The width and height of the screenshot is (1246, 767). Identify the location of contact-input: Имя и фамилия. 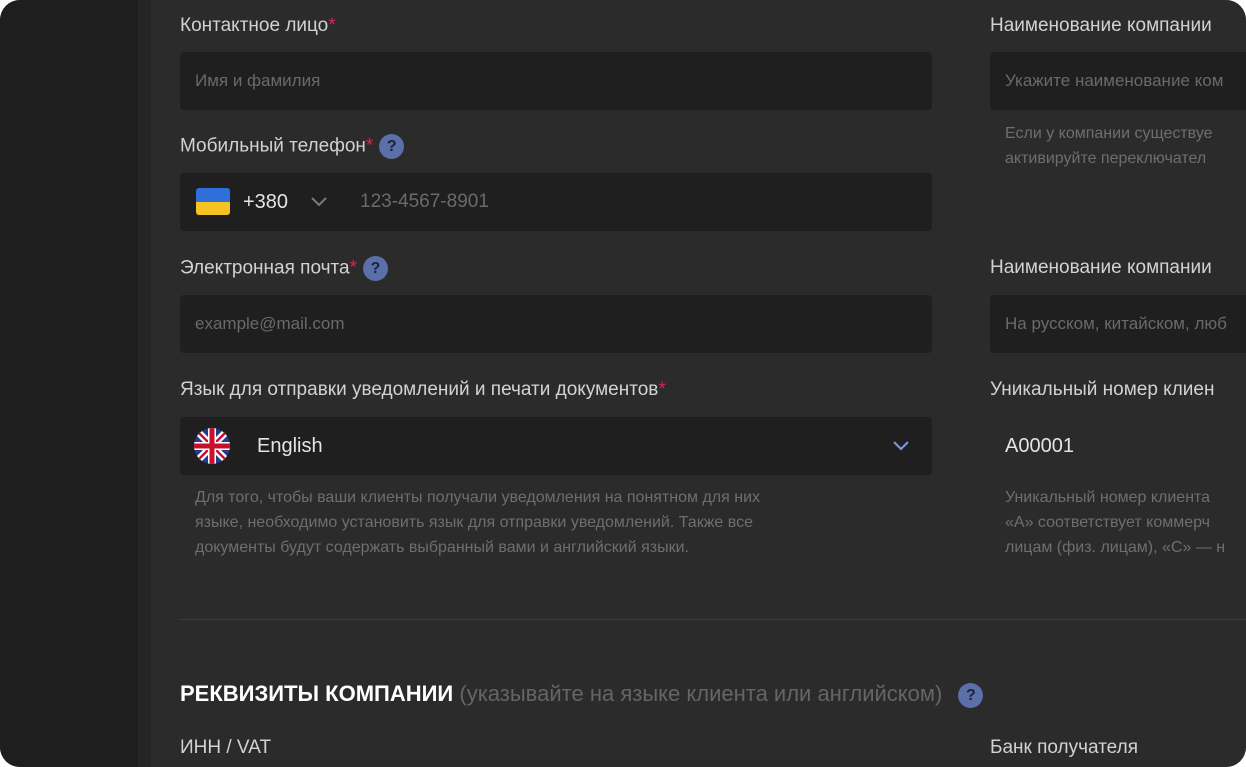
(556, 81).